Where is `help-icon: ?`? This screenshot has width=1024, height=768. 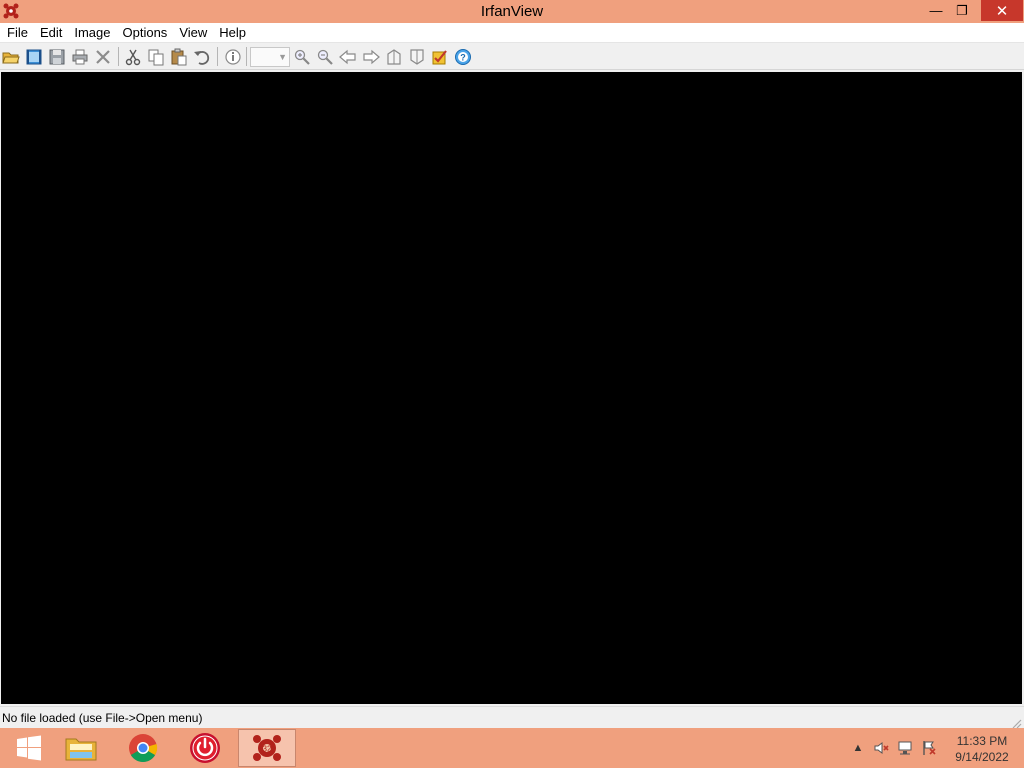 help-icon: ? is located at coordinates (463, 57).